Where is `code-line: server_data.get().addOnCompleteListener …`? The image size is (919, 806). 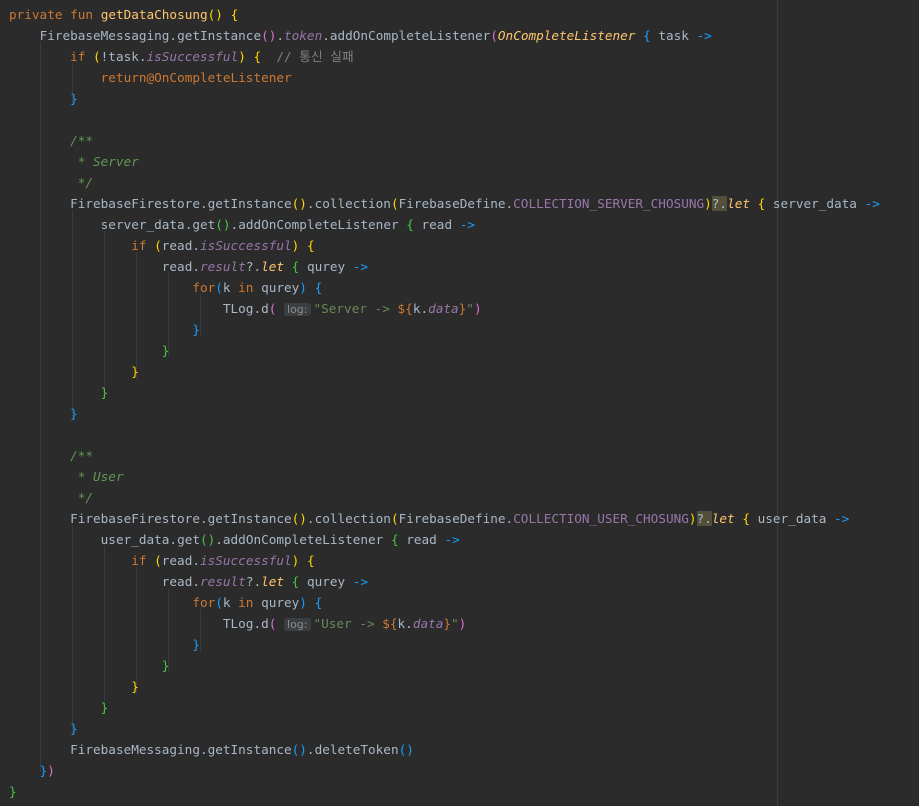
code-line: server_data.get().addOnCompleteListener … is located at coordinates (461, 224).